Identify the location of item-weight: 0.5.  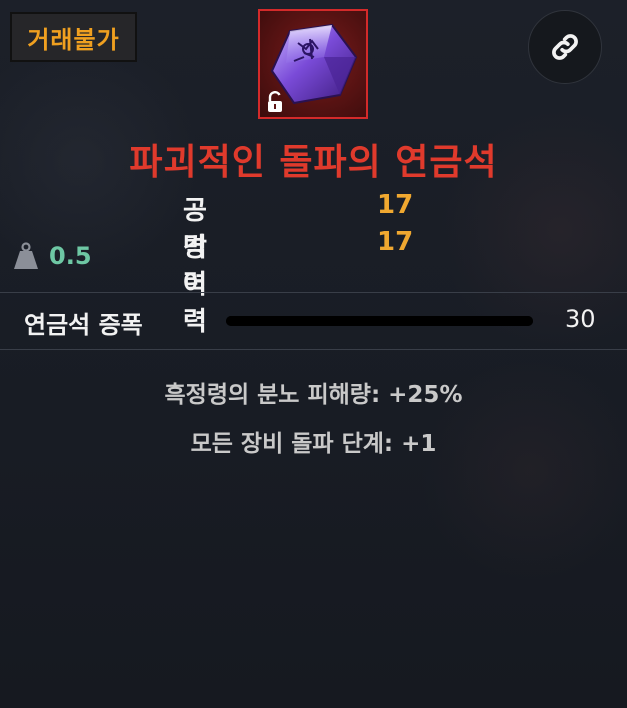
(52, 256).